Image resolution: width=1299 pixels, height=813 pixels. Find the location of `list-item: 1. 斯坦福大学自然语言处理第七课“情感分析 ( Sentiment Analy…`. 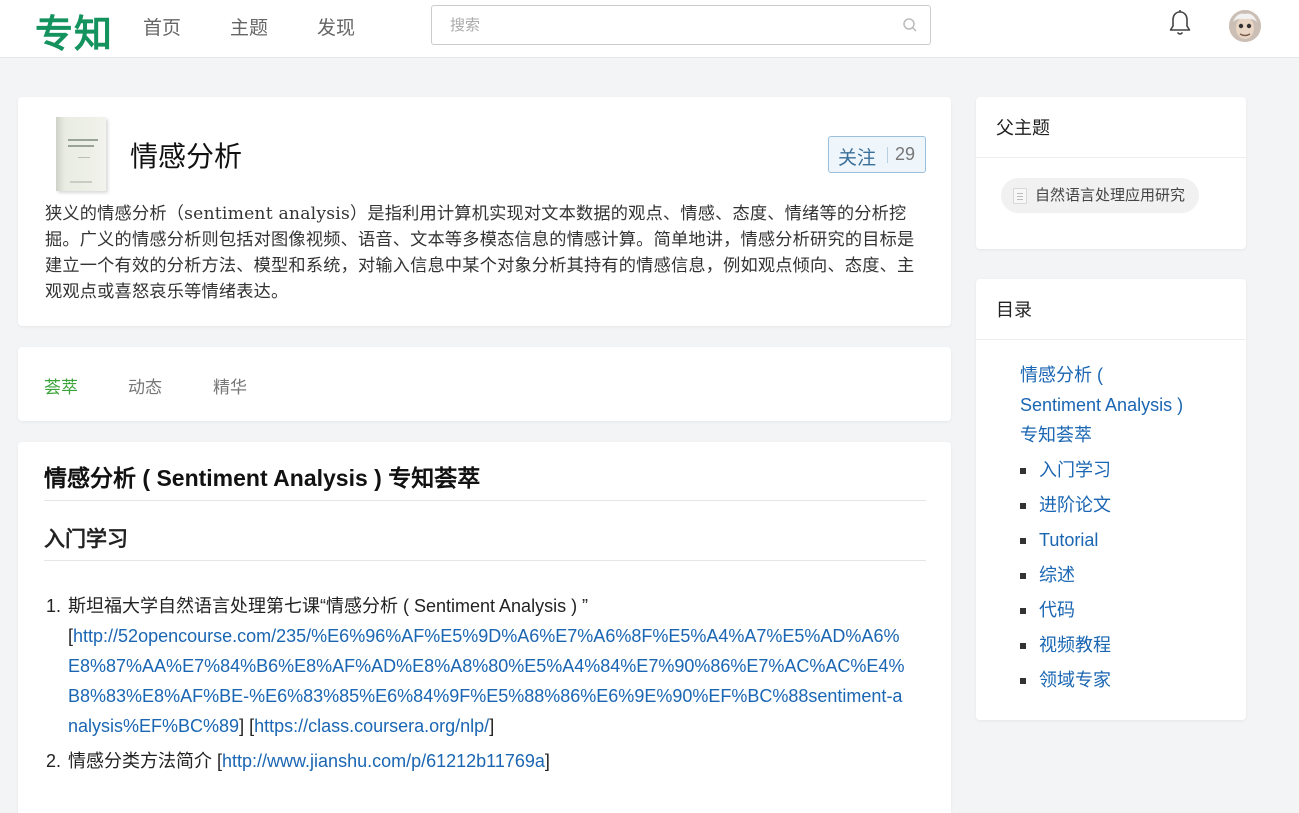

list-item: 1. 斯坦福大学自然语言处理第七课“情感分析 ( Sentiment Analy… is located at coordinates (476, 666).